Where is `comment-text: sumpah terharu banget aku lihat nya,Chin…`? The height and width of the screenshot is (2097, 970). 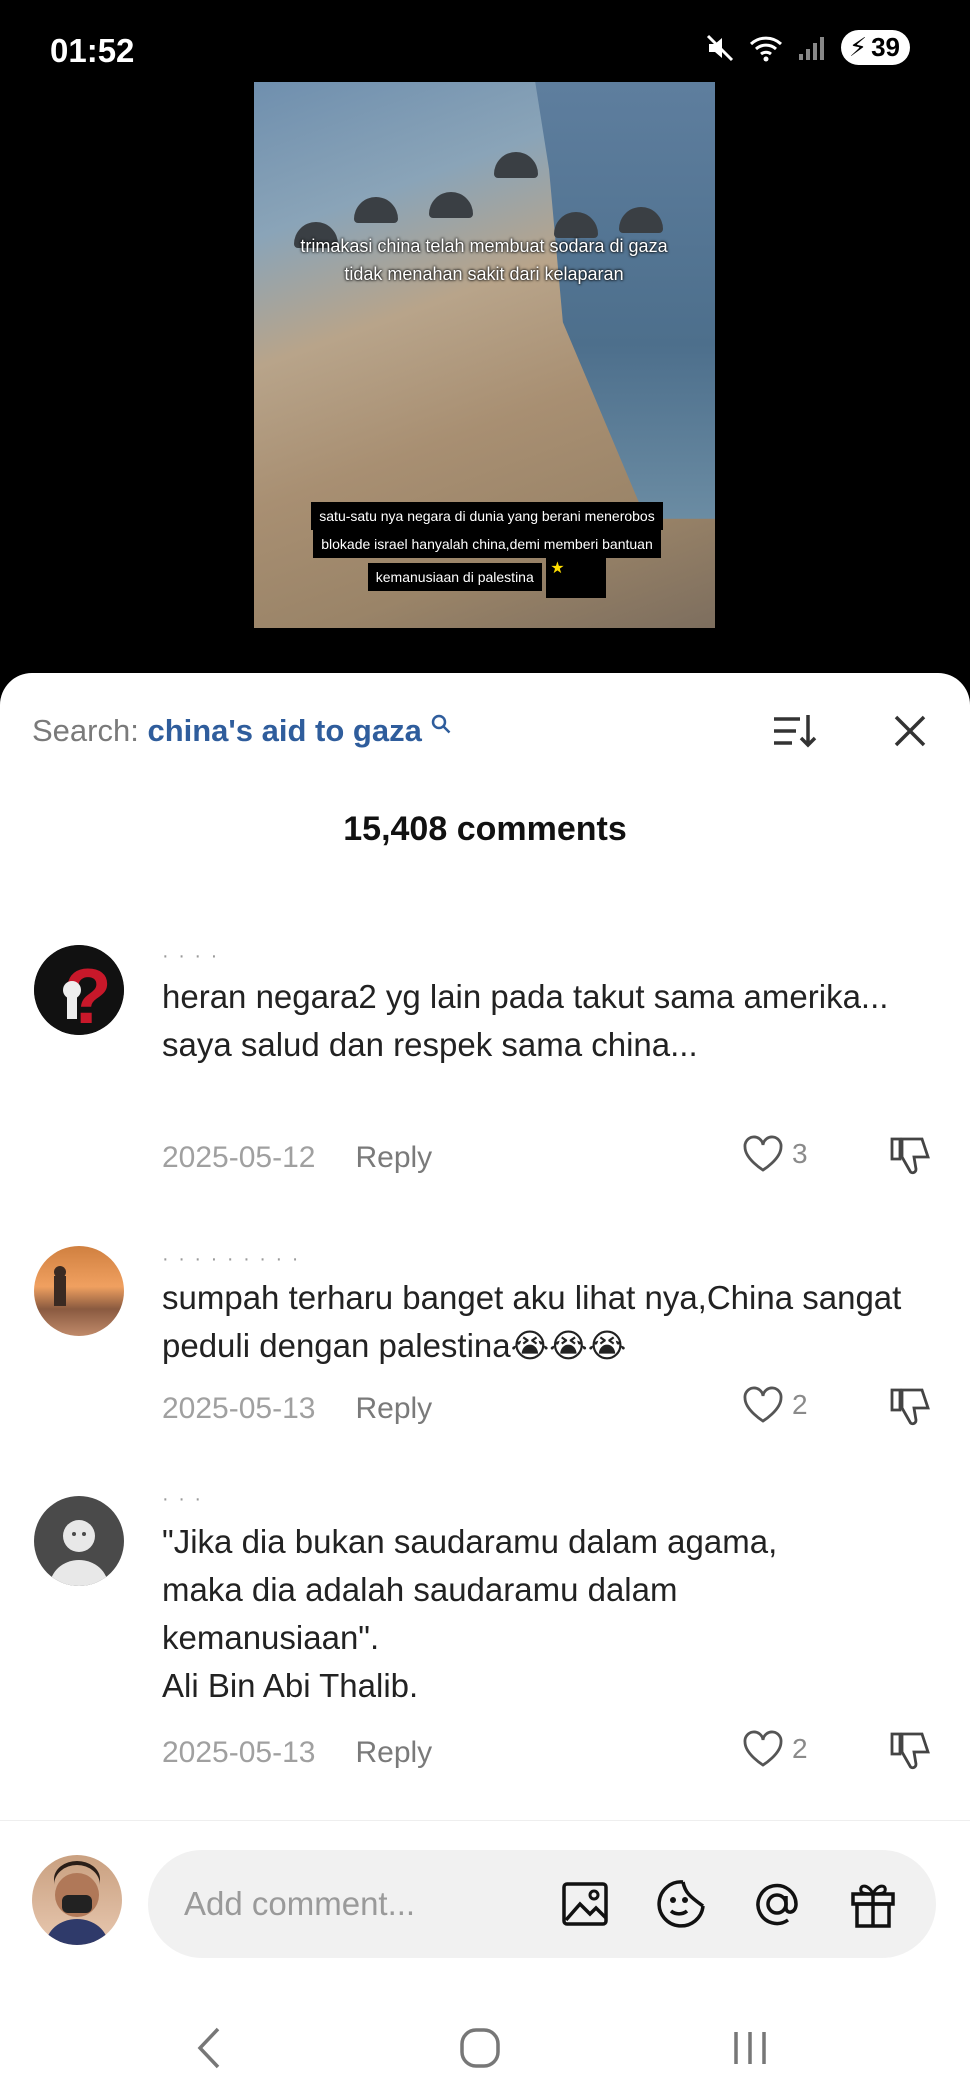 comment-text: sumpah terharu banget aku lihat nya,Chin… is located at coordinates (532, 1321).